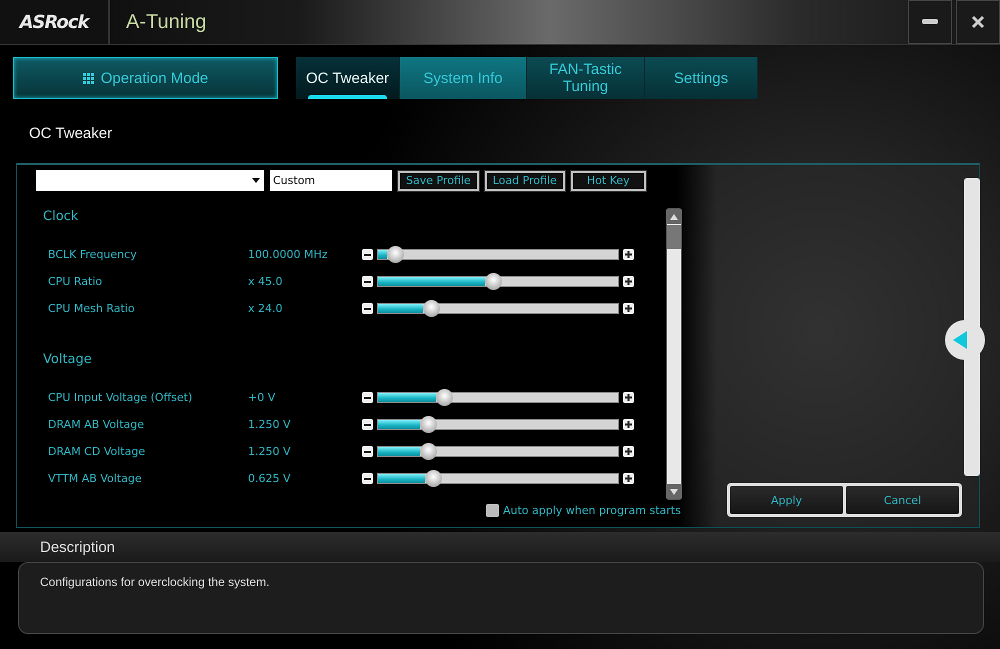 The image size is (1000, 649). What do you see at coordinates (331, 180) in the screenshot?
I see `profile-name-field: Custom` at bounding box center [331, 180].